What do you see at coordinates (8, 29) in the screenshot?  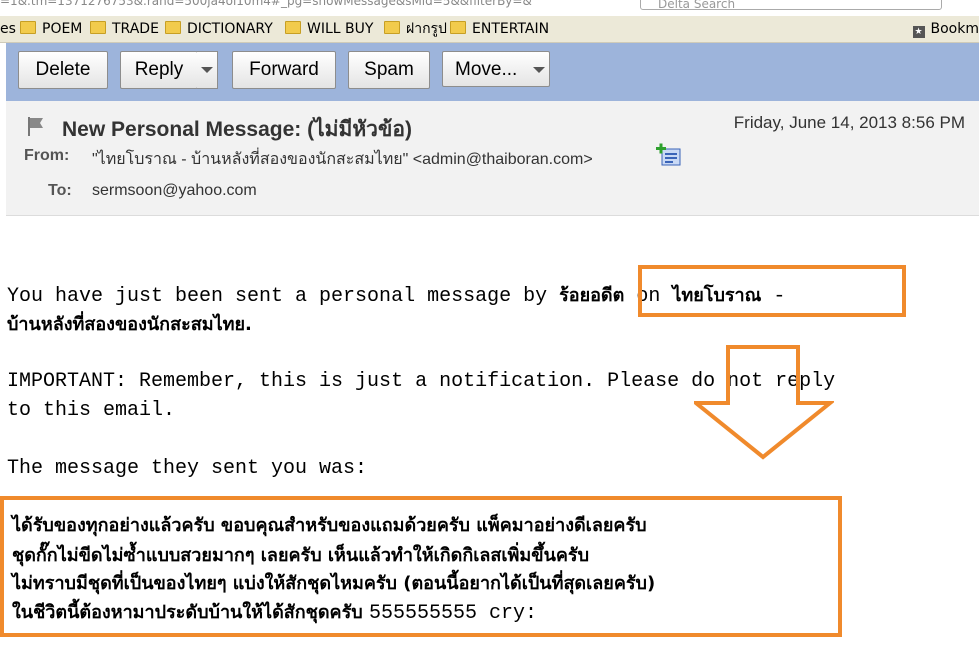 I see `bookmark-item: es` at bounding box center [8, 29].